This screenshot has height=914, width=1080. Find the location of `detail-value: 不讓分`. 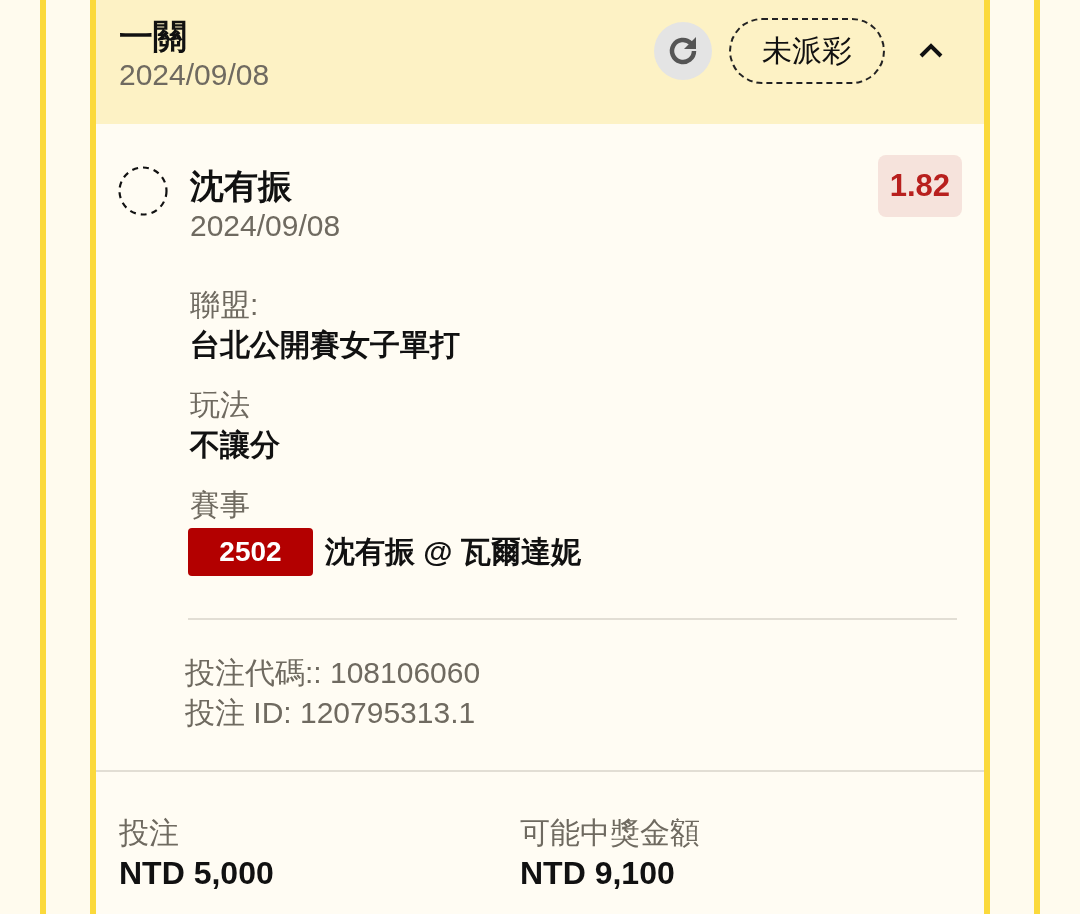

detail-value: 不讓分 is located at coordinates (235, 445).